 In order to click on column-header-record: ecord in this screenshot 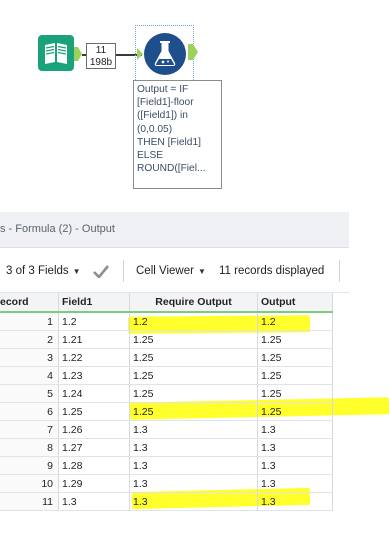, I will do `click(29, 303)`.